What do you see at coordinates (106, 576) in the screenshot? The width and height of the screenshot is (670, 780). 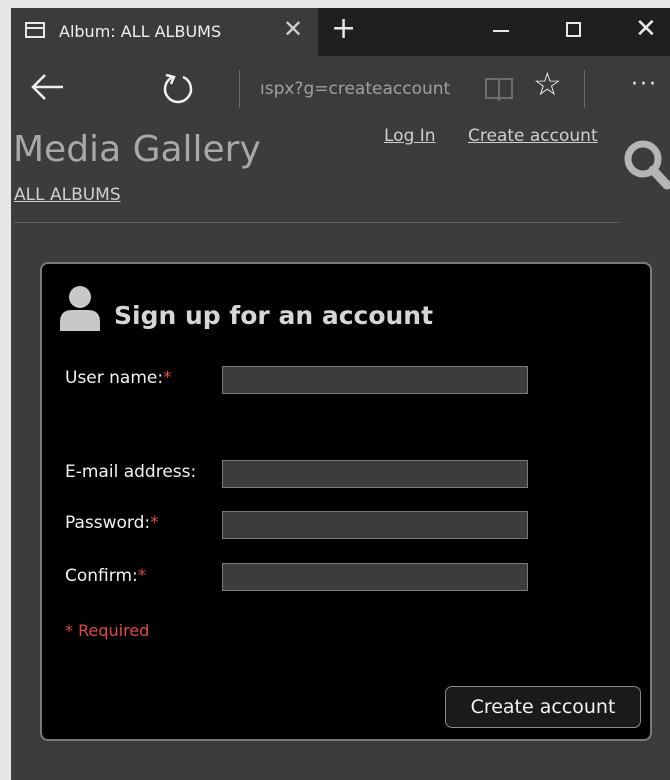 I see `confirm-label: Confirm:*` at bounding box center [106, 576].